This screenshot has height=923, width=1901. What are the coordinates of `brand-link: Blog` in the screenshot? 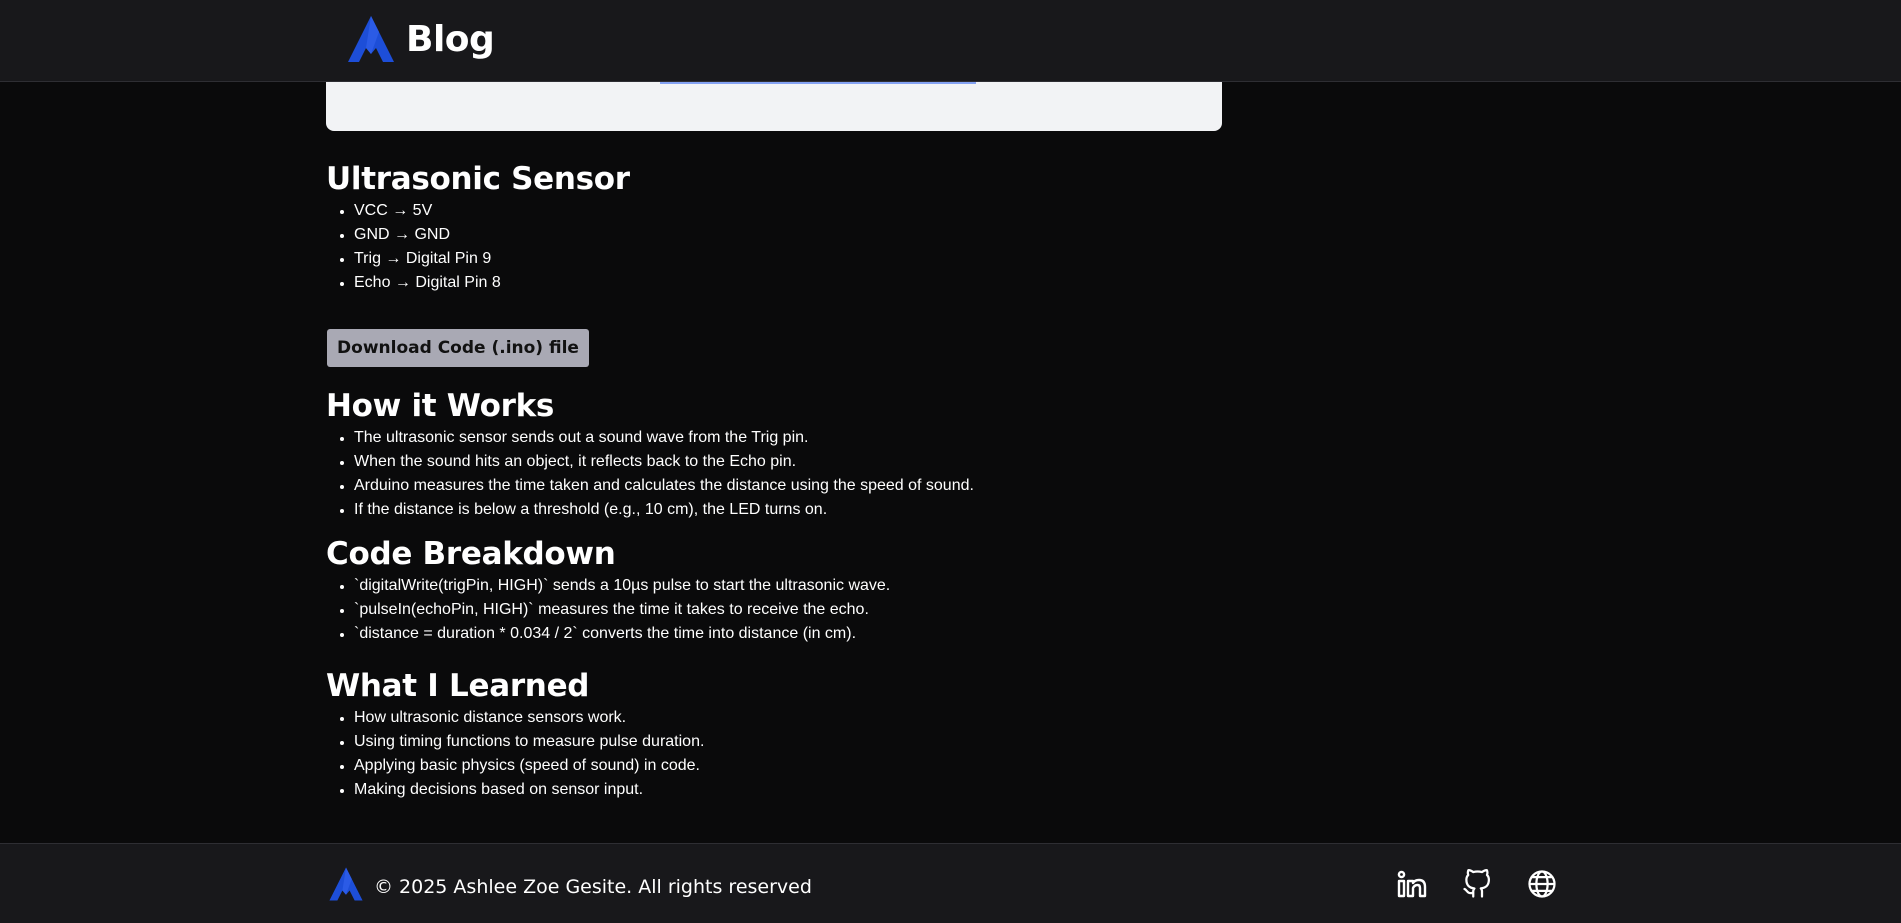 It's located at (420, 39).